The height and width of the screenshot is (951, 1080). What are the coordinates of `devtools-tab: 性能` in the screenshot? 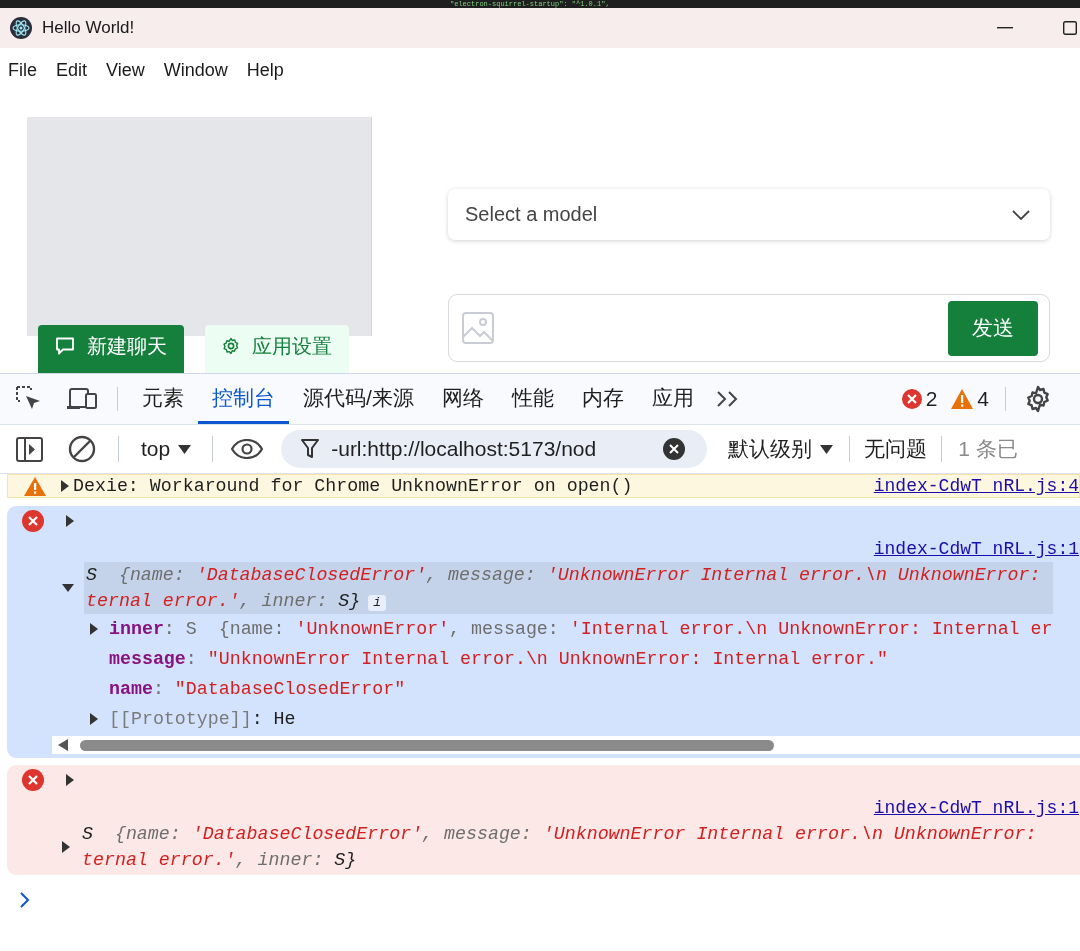 It's located at (532, 399).